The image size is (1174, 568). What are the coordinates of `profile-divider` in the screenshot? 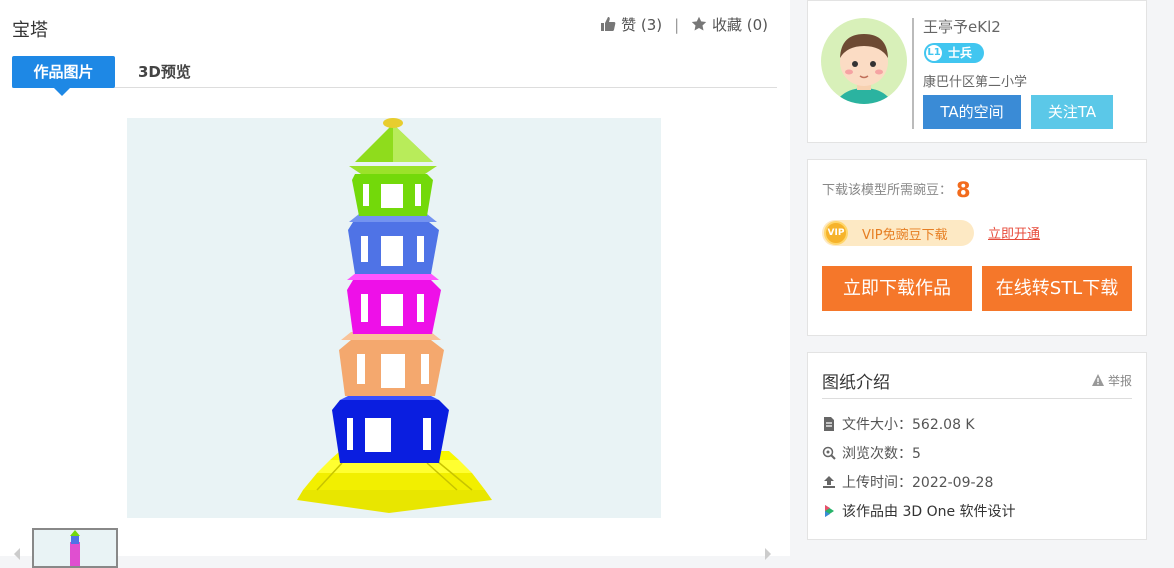 It's located at (913, 73).